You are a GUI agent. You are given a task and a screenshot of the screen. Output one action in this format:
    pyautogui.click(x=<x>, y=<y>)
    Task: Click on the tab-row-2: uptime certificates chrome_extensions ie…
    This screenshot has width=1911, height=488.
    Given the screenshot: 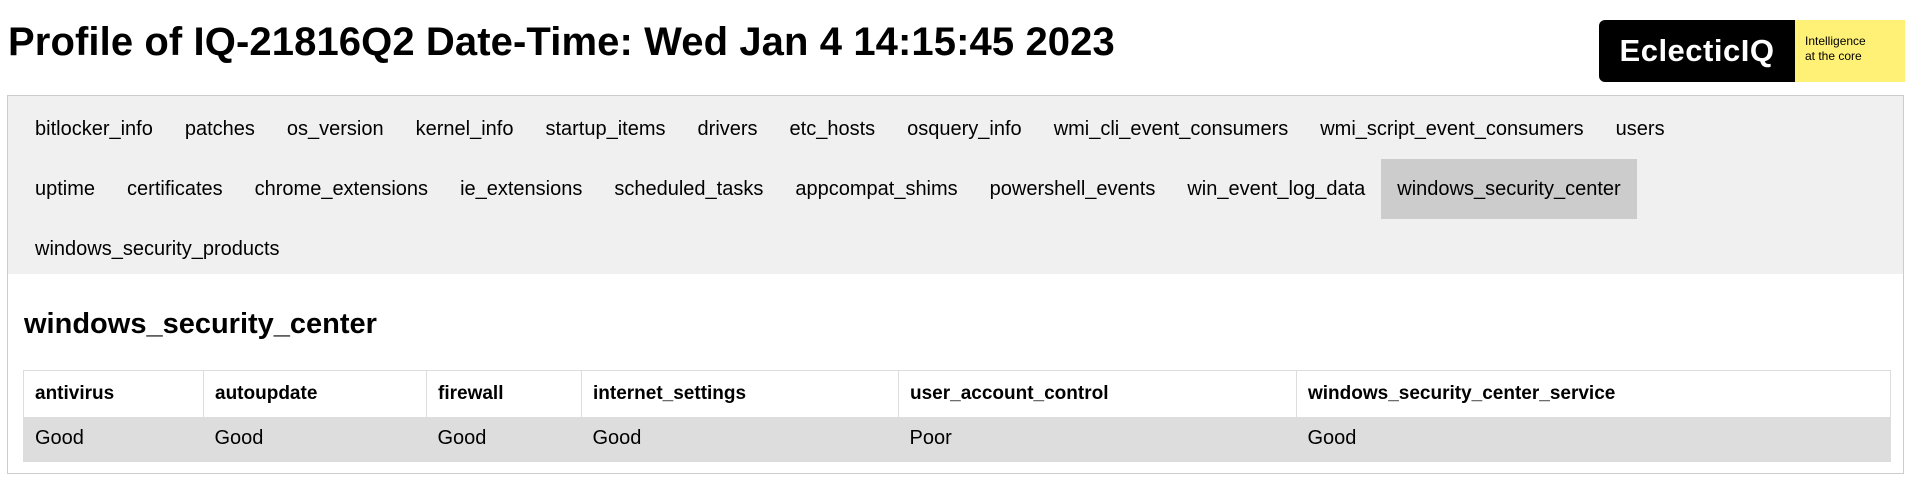 What is the action you would take?
    pyautogui.click(x=828, y=189)
    